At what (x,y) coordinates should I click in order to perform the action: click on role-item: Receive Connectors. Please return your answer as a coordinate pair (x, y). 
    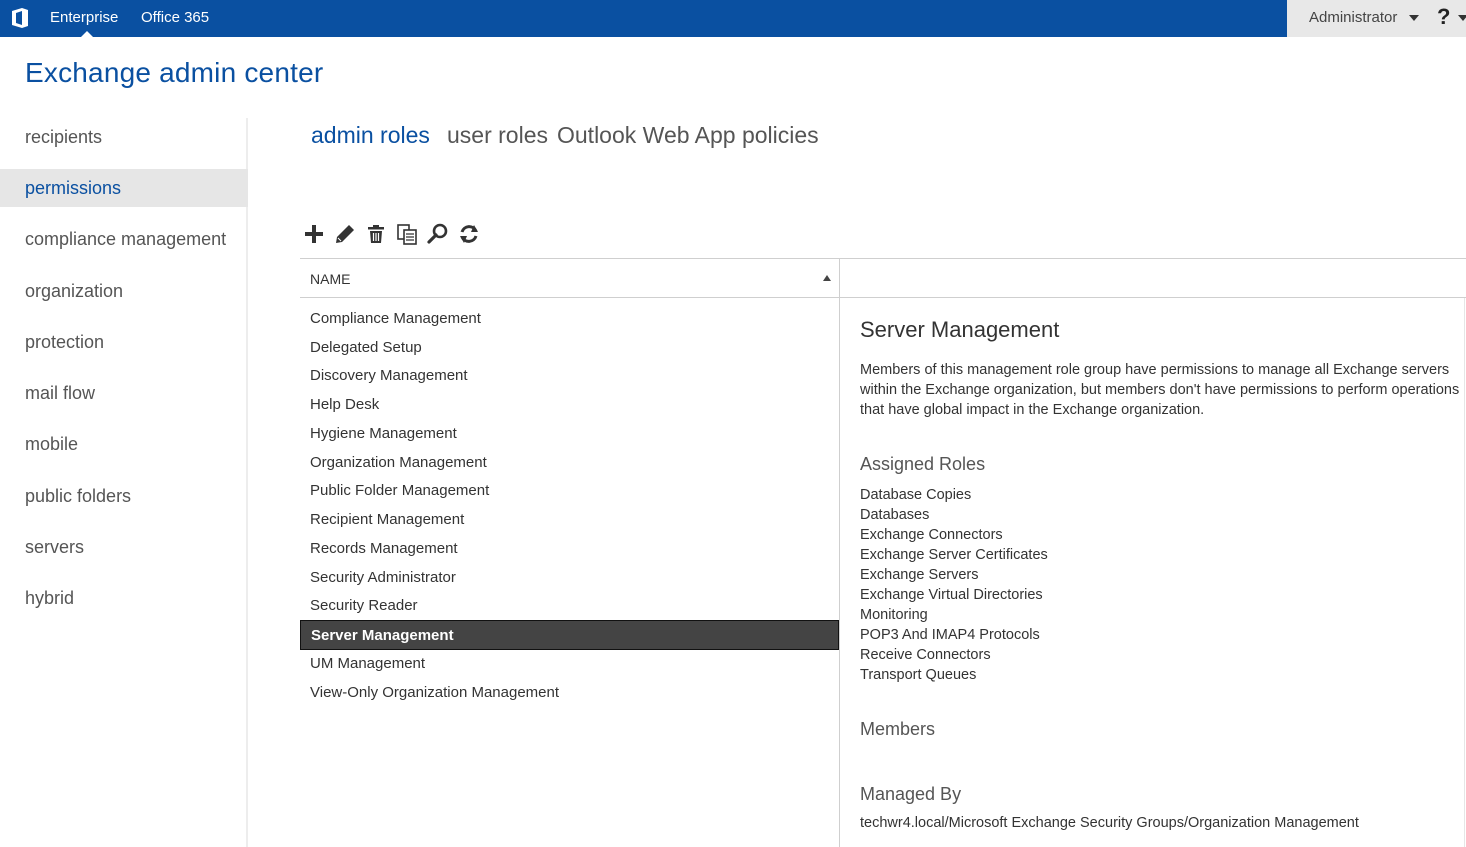
    Looking at the image, I should click on (925, 655).